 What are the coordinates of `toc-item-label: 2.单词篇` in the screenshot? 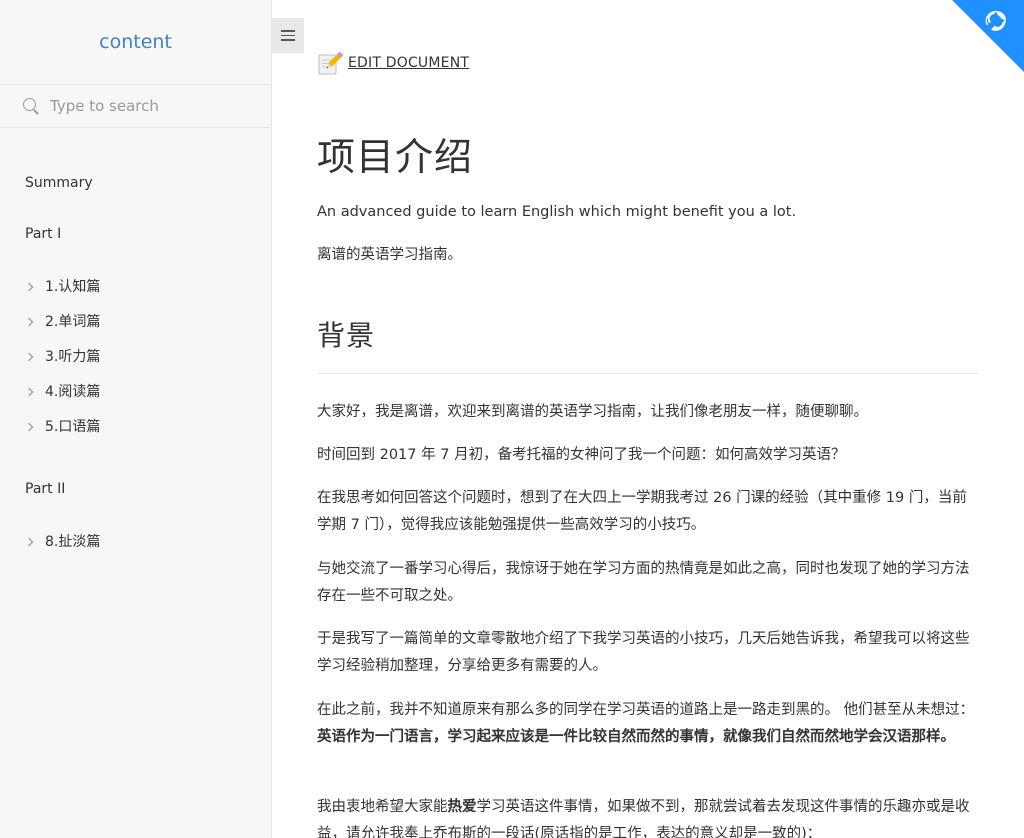 It's located at (73, 321).